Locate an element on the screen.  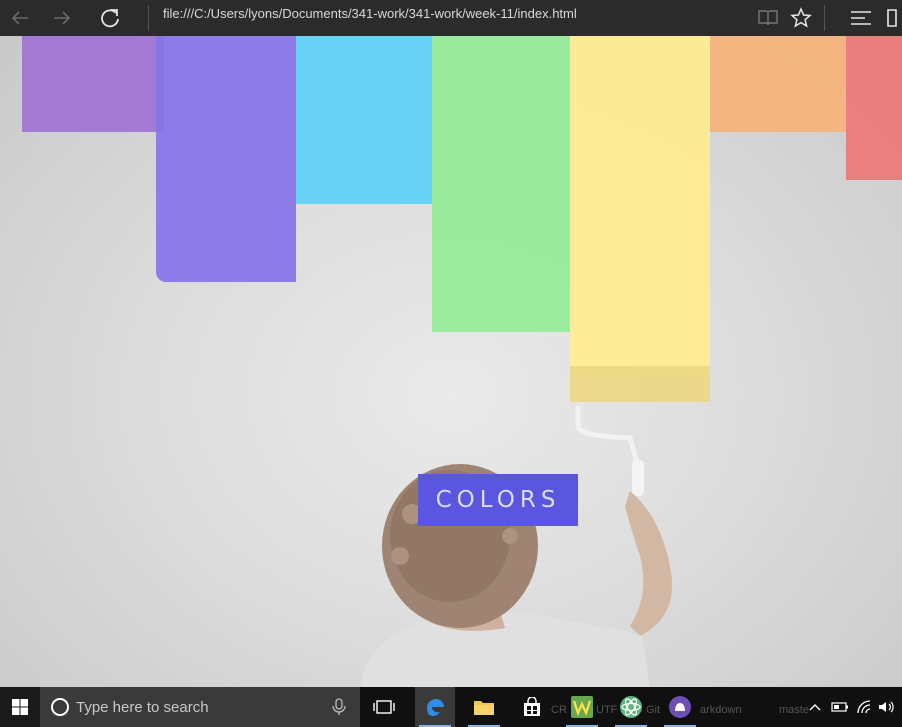
store-icon is located at coordinates (532, 706).